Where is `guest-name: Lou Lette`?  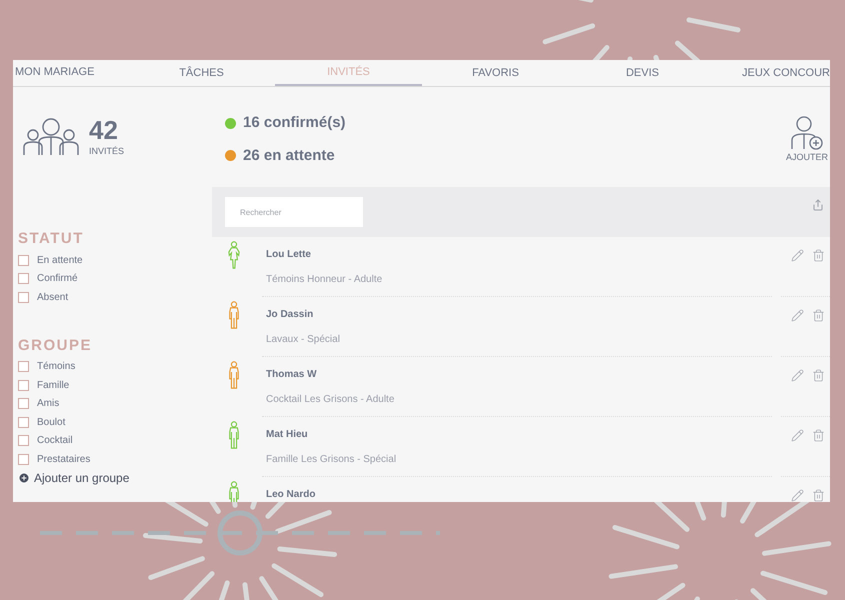 guest-name: Lou Lette is located at coordinates (289, 255).